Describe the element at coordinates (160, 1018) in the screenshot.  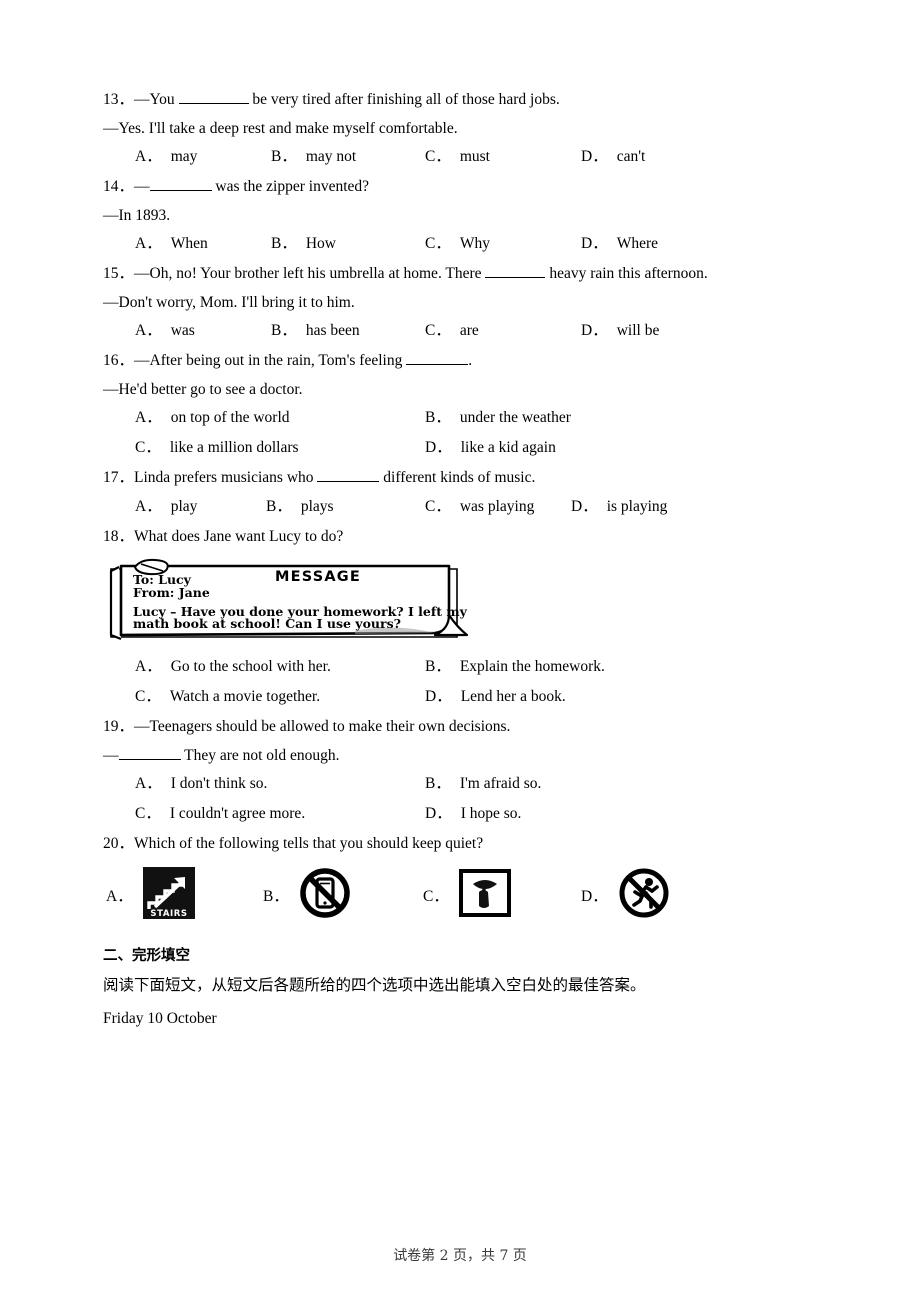
I see `cloze-passage-date: Friday 10 October` at that location.